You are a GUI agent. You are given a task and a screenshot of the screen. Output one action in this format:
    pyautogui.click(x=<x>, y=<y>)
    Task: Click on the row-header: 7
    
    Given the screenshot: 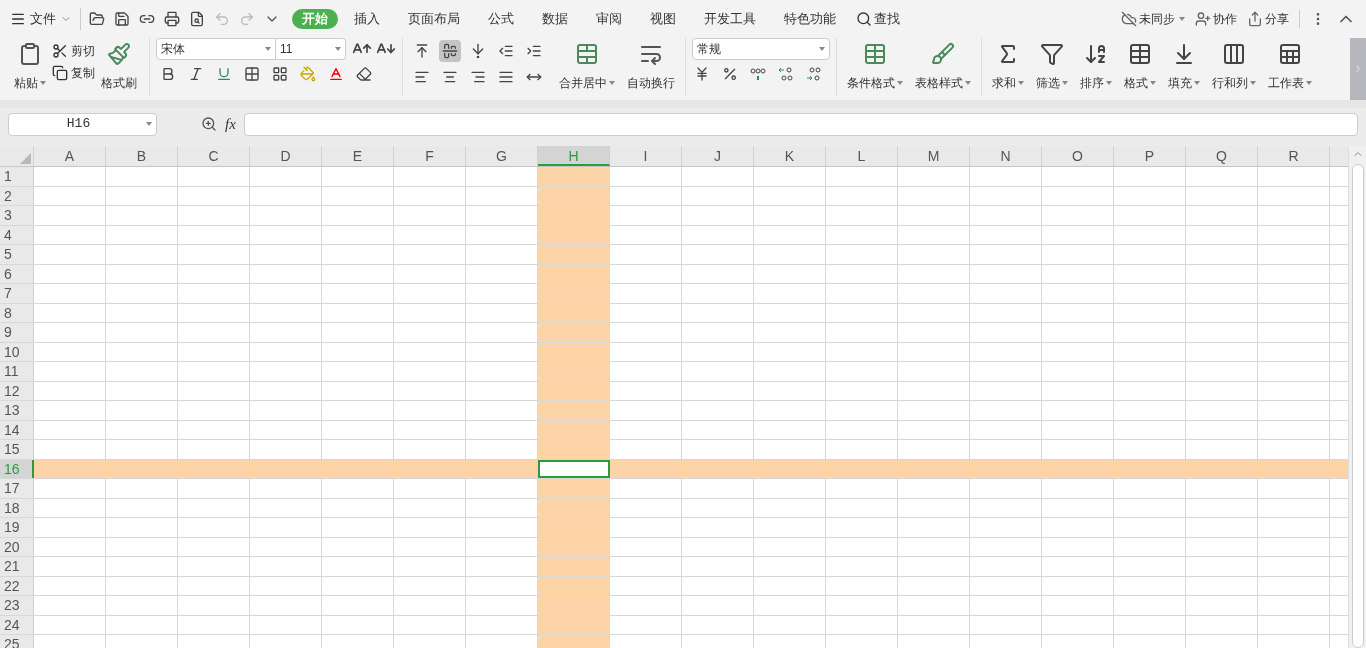 What is the action you would take?
    pyautogui.click(x=17, y=293)
    